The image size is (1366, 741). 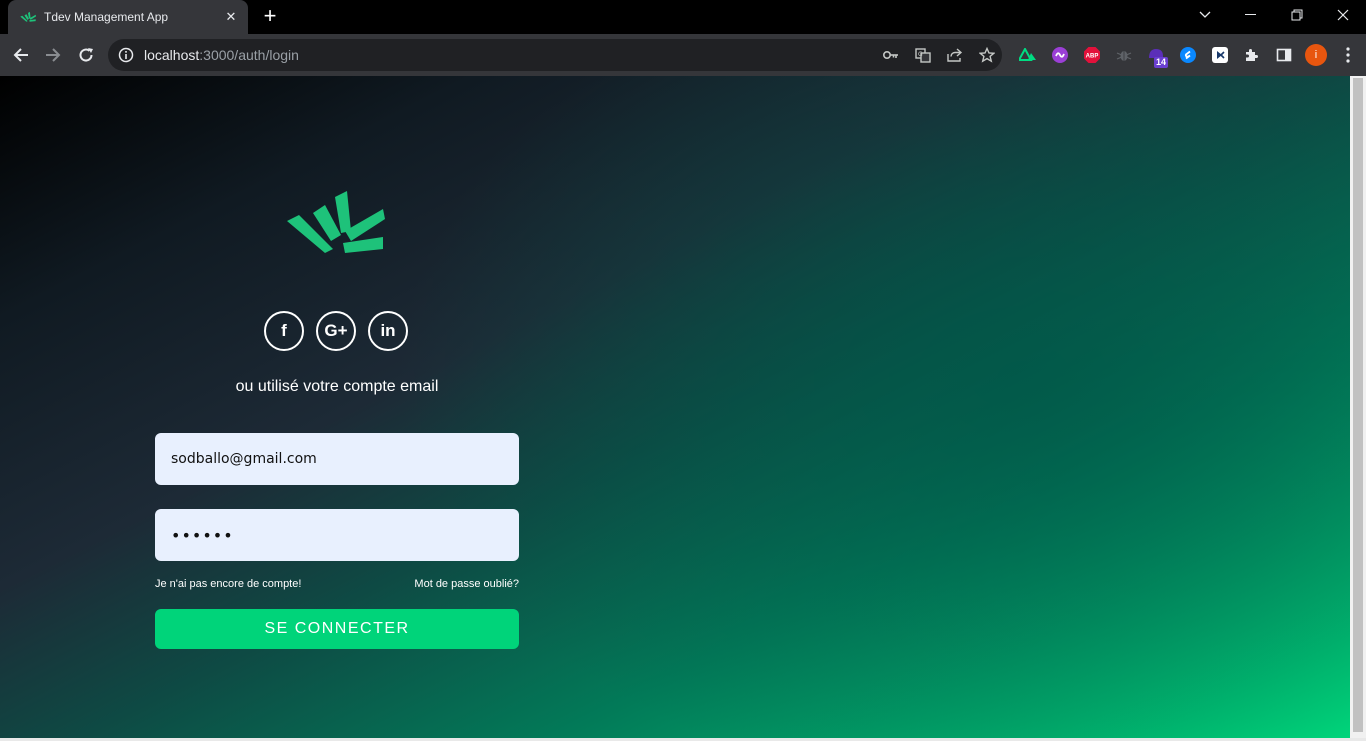 What do you see at coordinates (1348, 55) in the screenshot?
I see `browser-menu-icon` at bounding box center [1348, 55].